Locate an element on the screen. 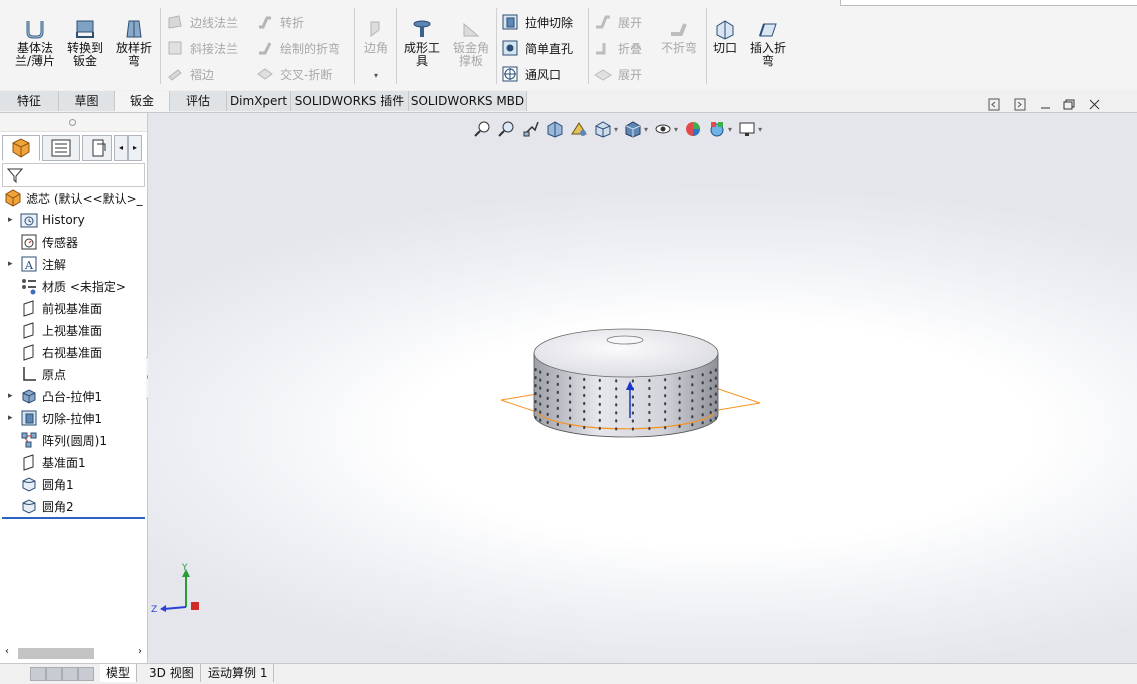 The height and width of the screenshot is (684, 1137). convert-to-sheet-metal-button: 转换到 钣金 is located at coordinates (85, 43).